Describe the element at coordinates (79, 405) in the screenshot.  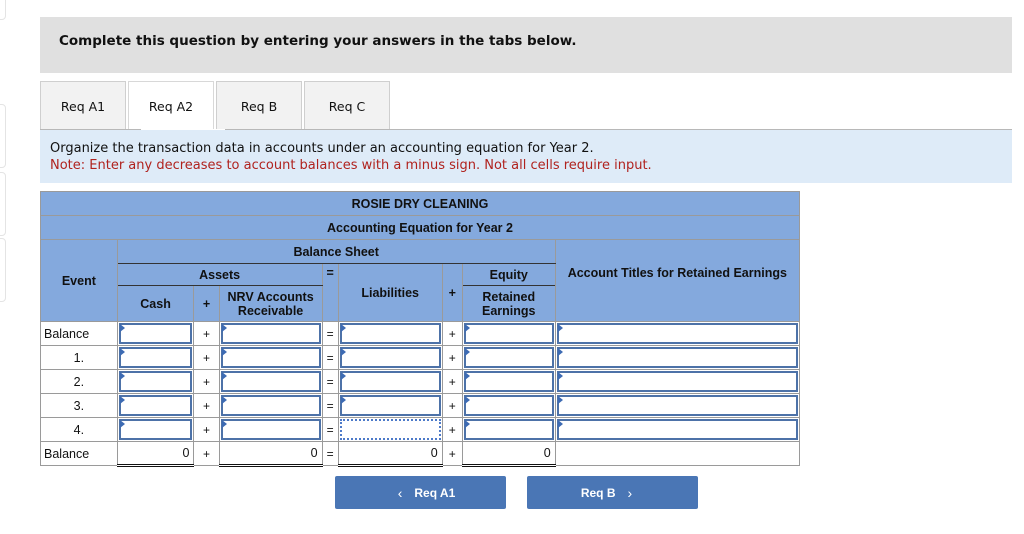
I see `event-label: 3.` at that location.